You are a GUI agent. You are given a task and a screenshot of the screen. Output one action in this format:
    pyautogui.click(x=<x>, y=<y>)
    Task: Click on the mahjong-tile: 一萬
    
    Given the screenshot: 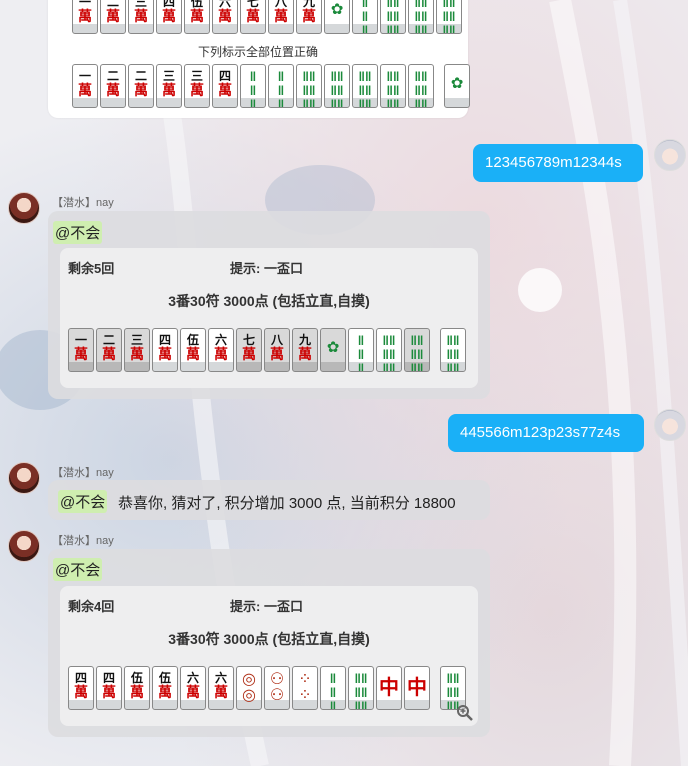 What is the action you would take?
    pyautogui.click(x=81, y=350)
    